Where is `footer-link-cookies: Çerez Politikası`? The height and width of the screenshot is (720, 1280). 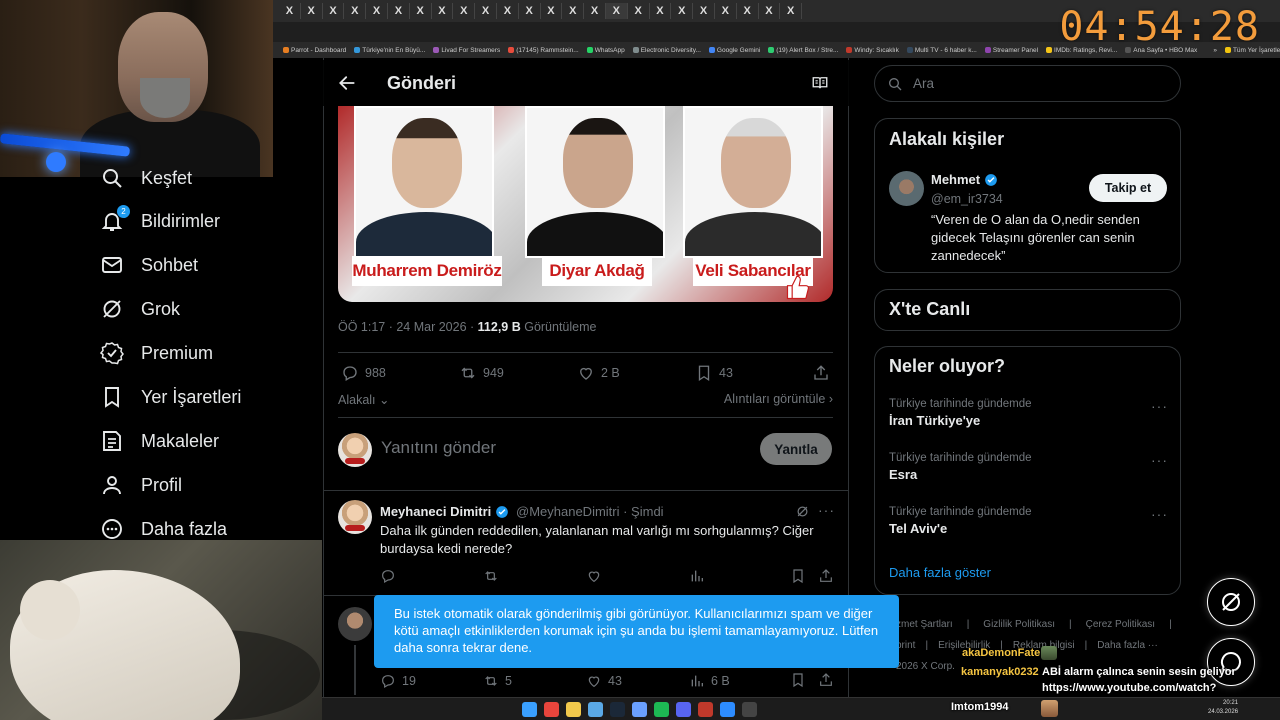 footer-link-cookies: Çerez Politikası is located at coordinates (1120, 624).